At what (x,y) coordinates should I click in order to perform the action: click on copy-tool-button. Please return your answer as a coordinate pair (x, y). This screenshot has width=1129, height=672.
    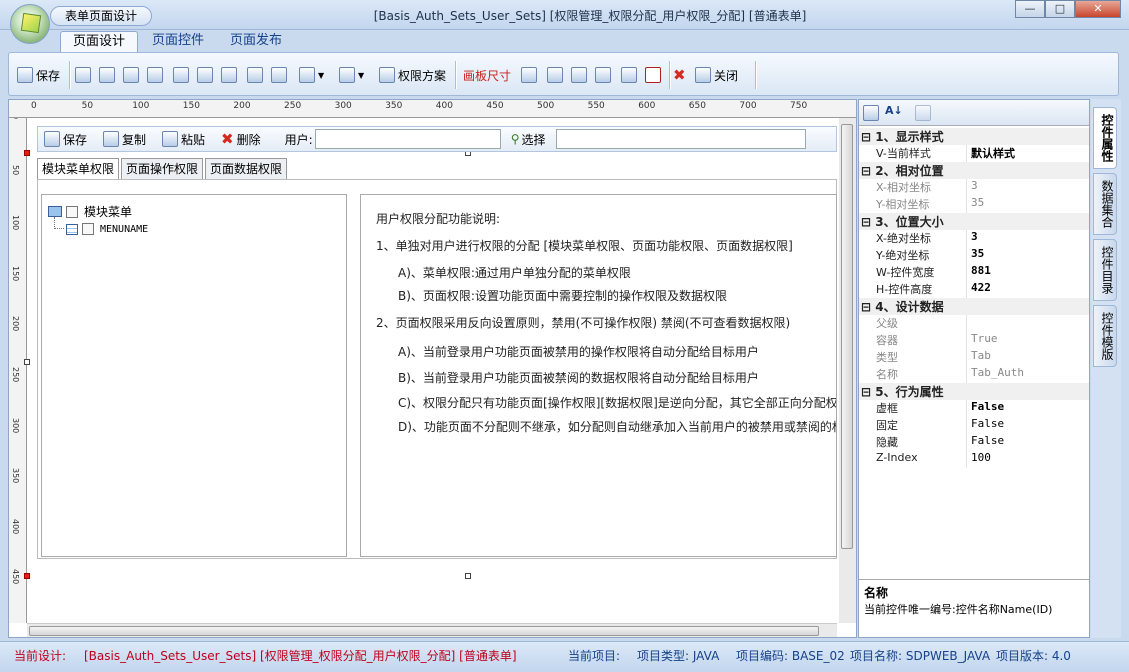
    Looking at the image, I should click on (206, 75).